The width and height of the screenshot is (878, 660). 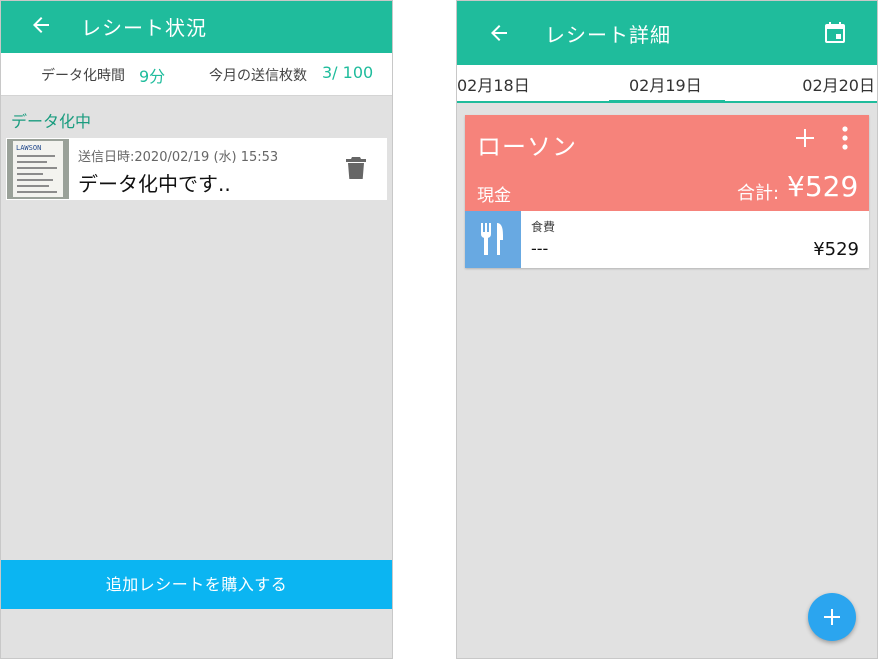 What do you see at coordinates (758, 193) in the screenshot?
I see `total-label: 合計:` at bounding box center [758, 193].